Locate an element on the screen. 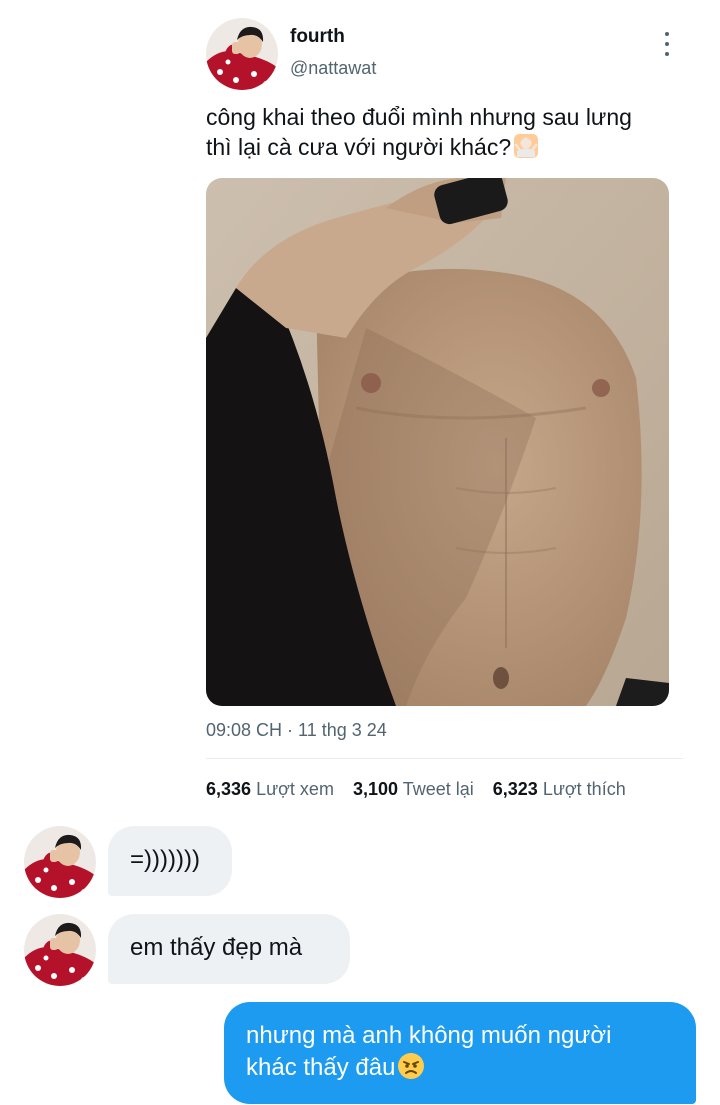  message-text-line2: khác thấy đâu is located at coordinates (321, 1067).